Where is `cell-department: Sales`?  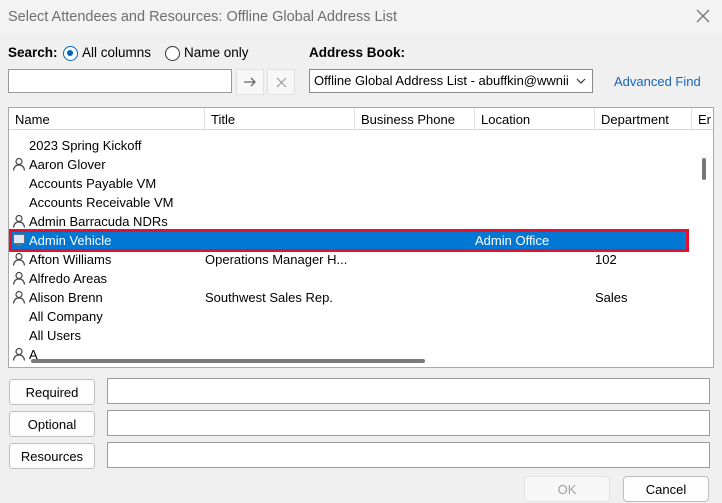 cell-department: Sales is located at coordinates (611, 297).